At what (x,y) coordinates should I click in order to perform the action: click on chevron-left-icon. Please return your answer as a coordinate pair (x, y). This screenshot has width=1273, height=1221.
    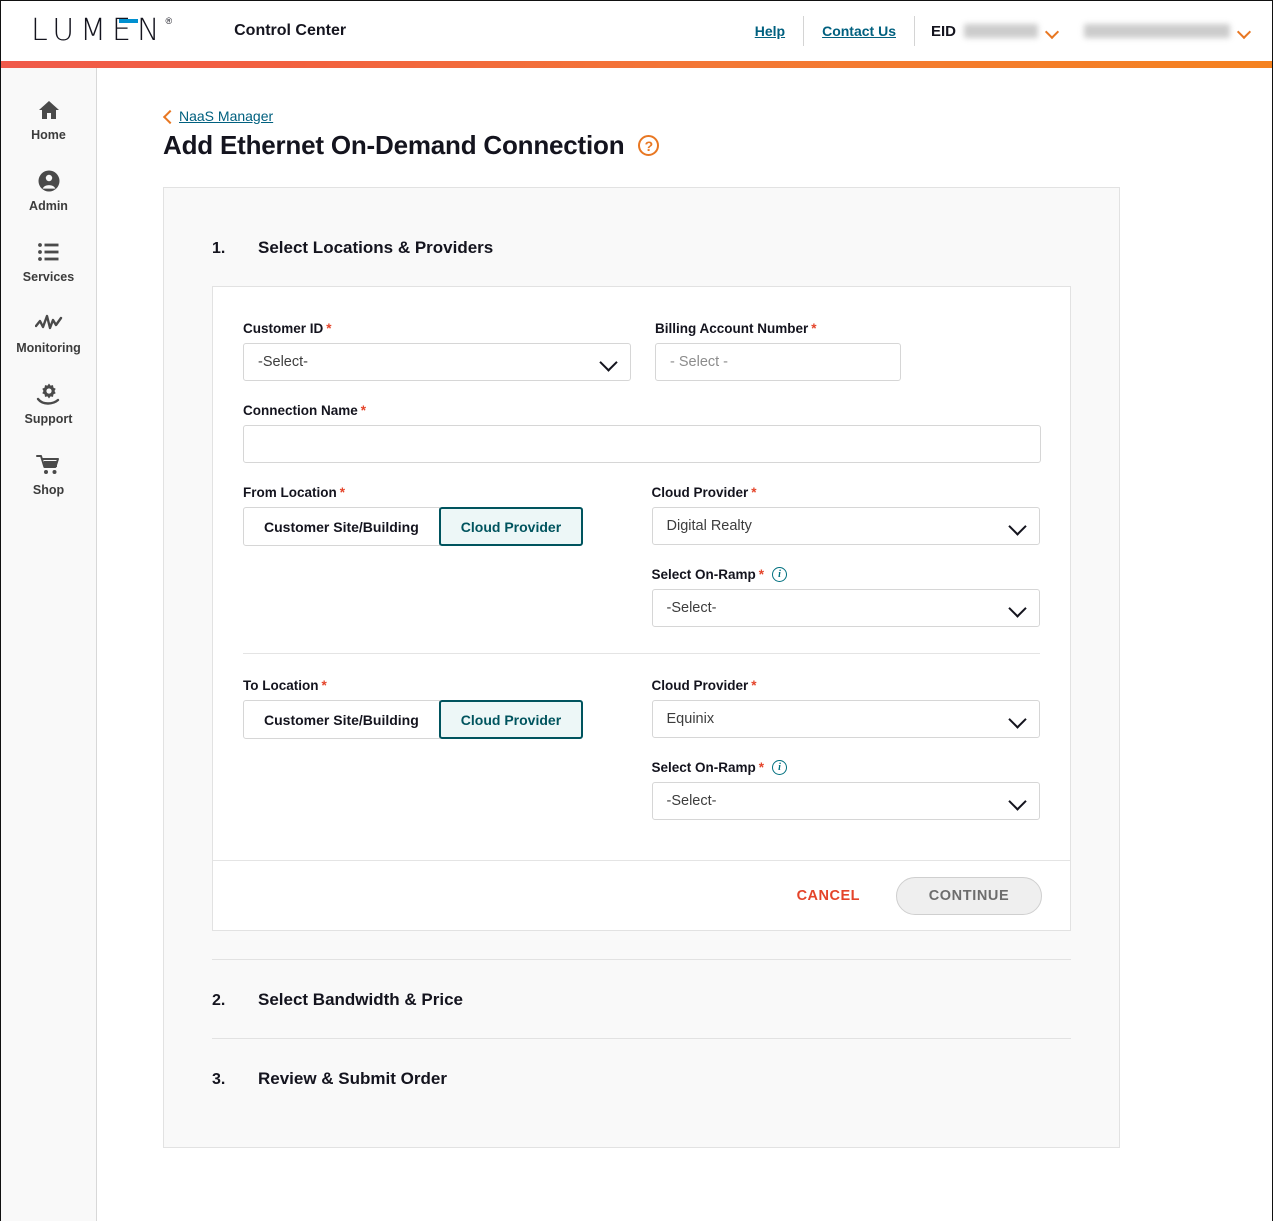
    Looking at the image, I should click on (168, 116).